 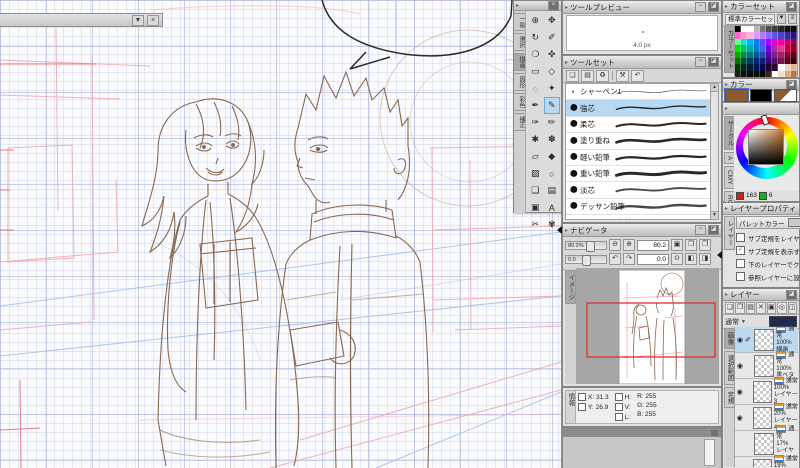 I want to click on fit-screen-icon: ❒, so click(x=705, y=245).